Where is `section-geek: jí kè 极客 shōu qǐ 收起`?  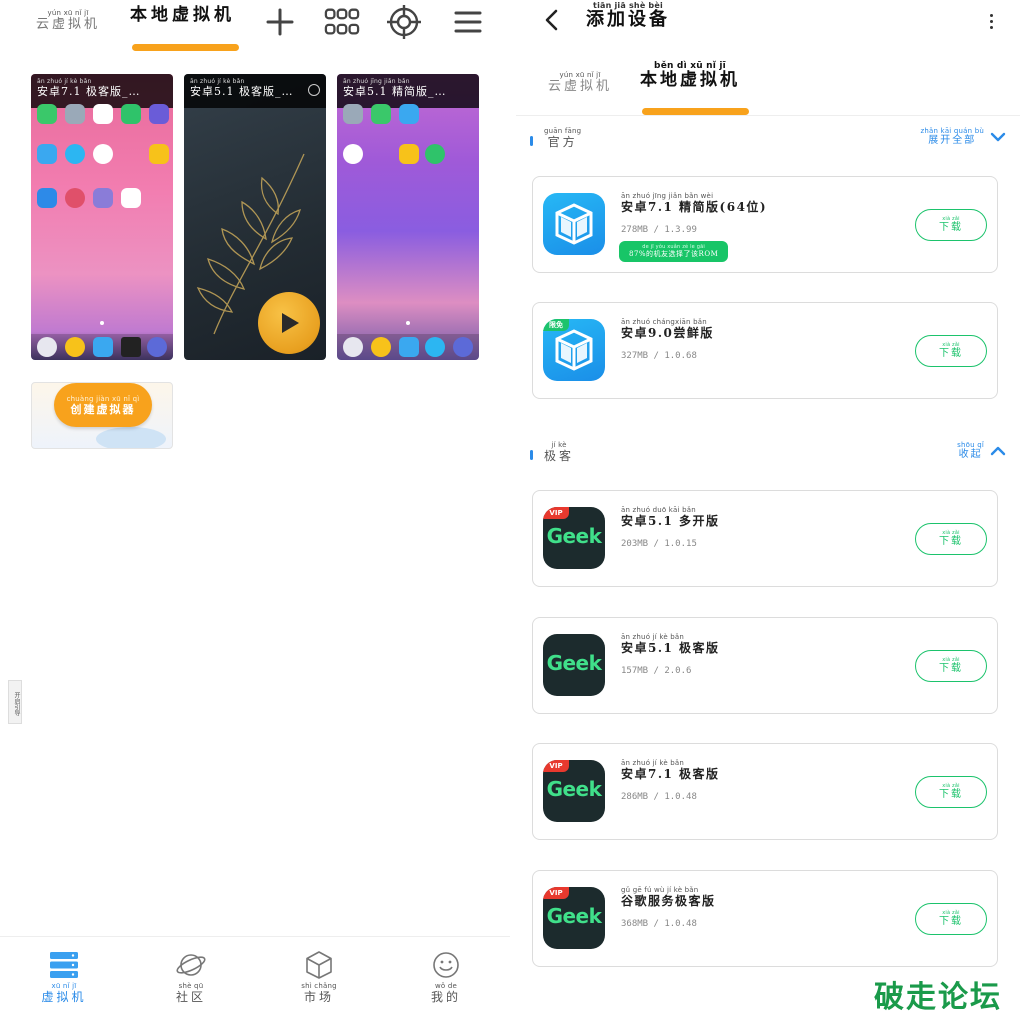 section-geek: jí kè 极客 shōu qǐ 收起 is located at coordinates (768, 455).